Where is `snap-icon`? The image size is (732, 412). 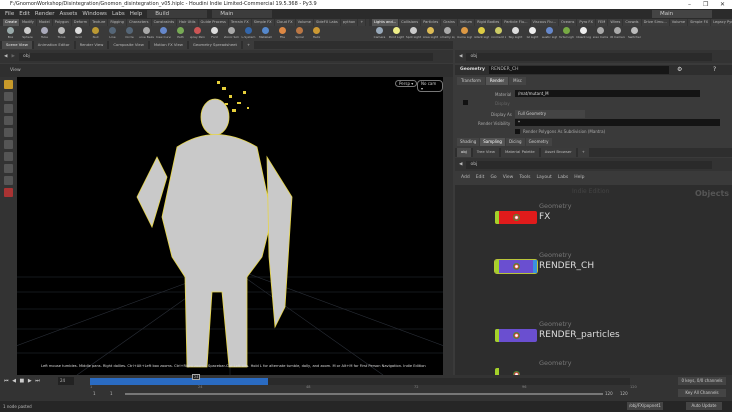 snap-icon is located at coordinates (8, 168).